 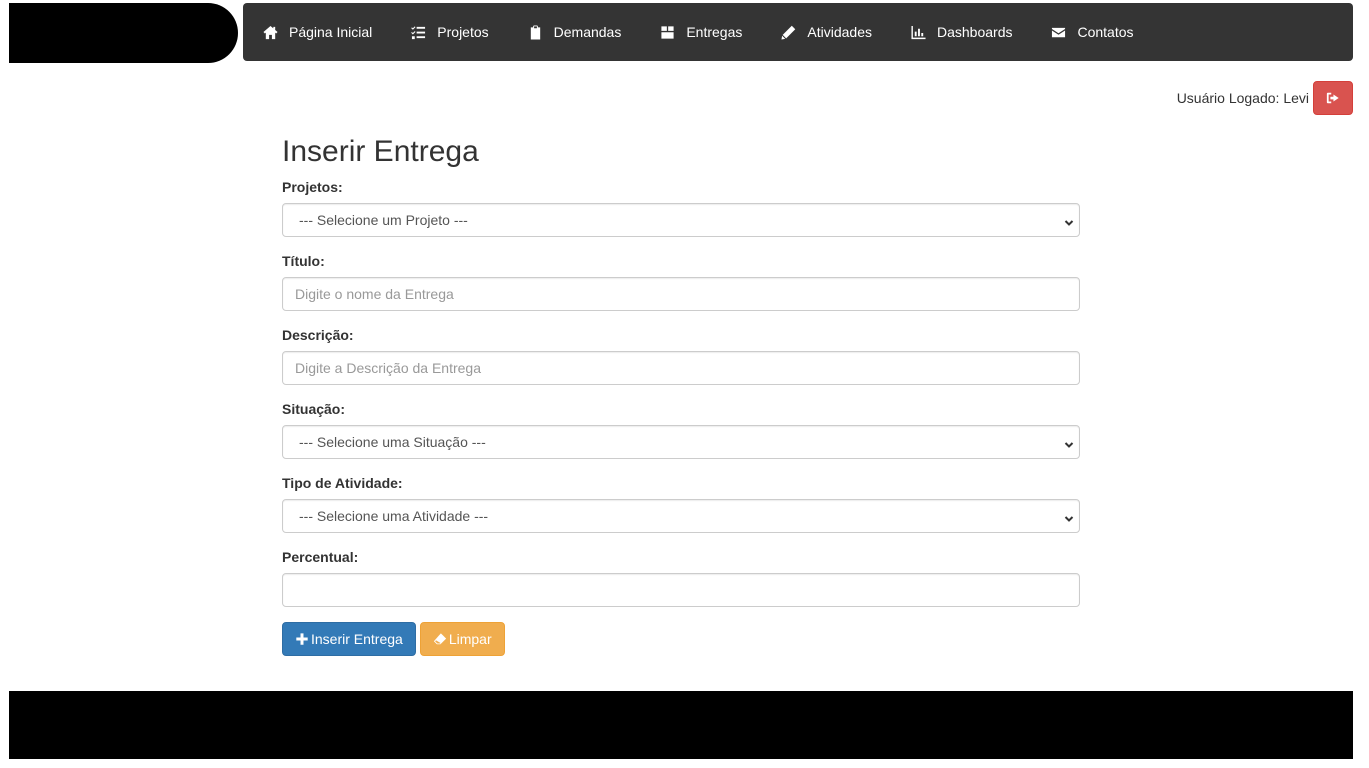 I want to click on insert-entrega-label: Inserir Entrega, so click(x=357, y=639).